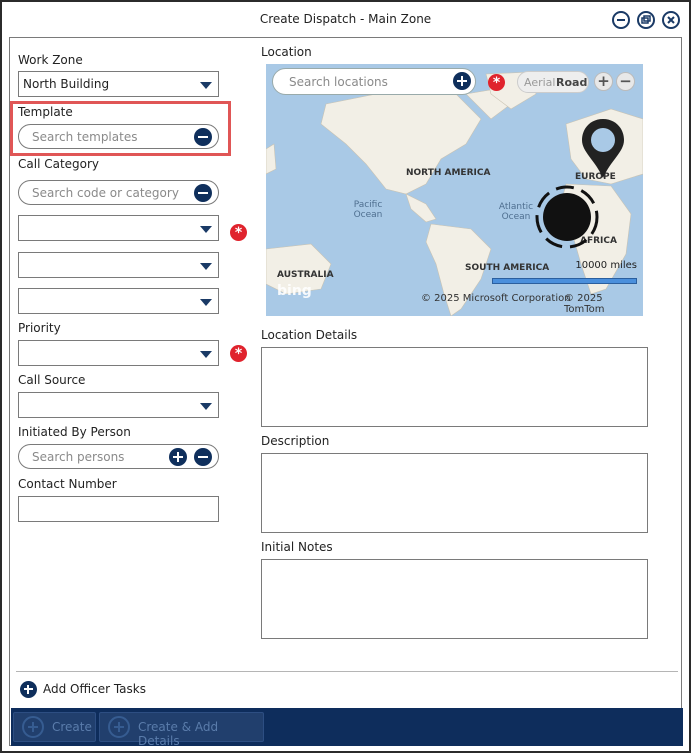 This screenshot has width=691, height=753. I want to click on contact-number-field, so click(118, 509).